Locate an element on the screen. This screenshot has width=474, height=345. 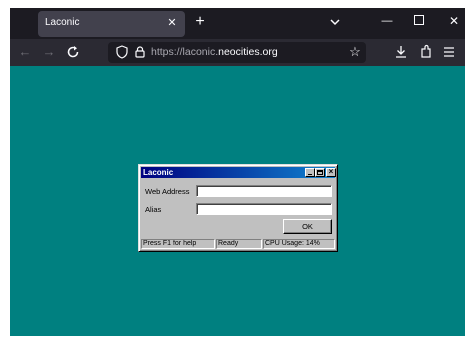
status-help: Press F1 for help is located at coordinates (178, 244).